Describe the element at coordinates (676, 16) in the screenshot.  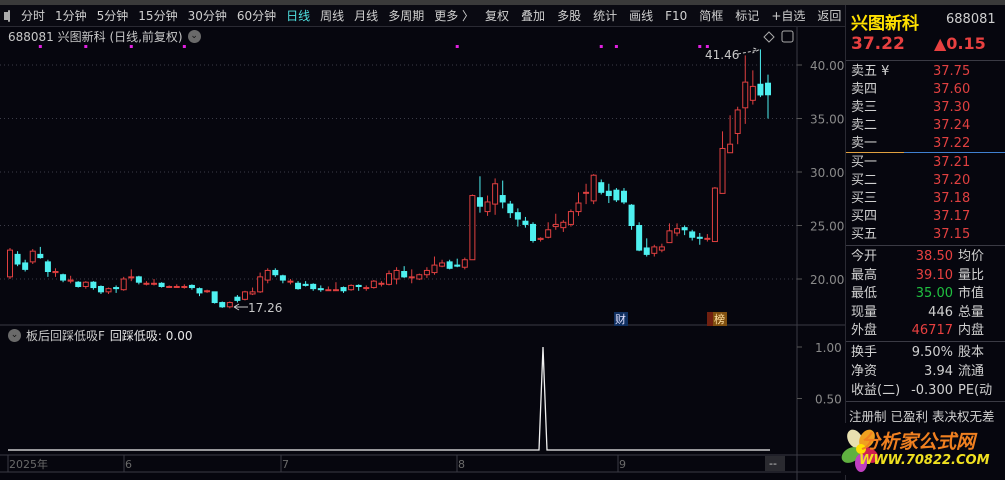
I see `toolbar-button: F10` at that location.